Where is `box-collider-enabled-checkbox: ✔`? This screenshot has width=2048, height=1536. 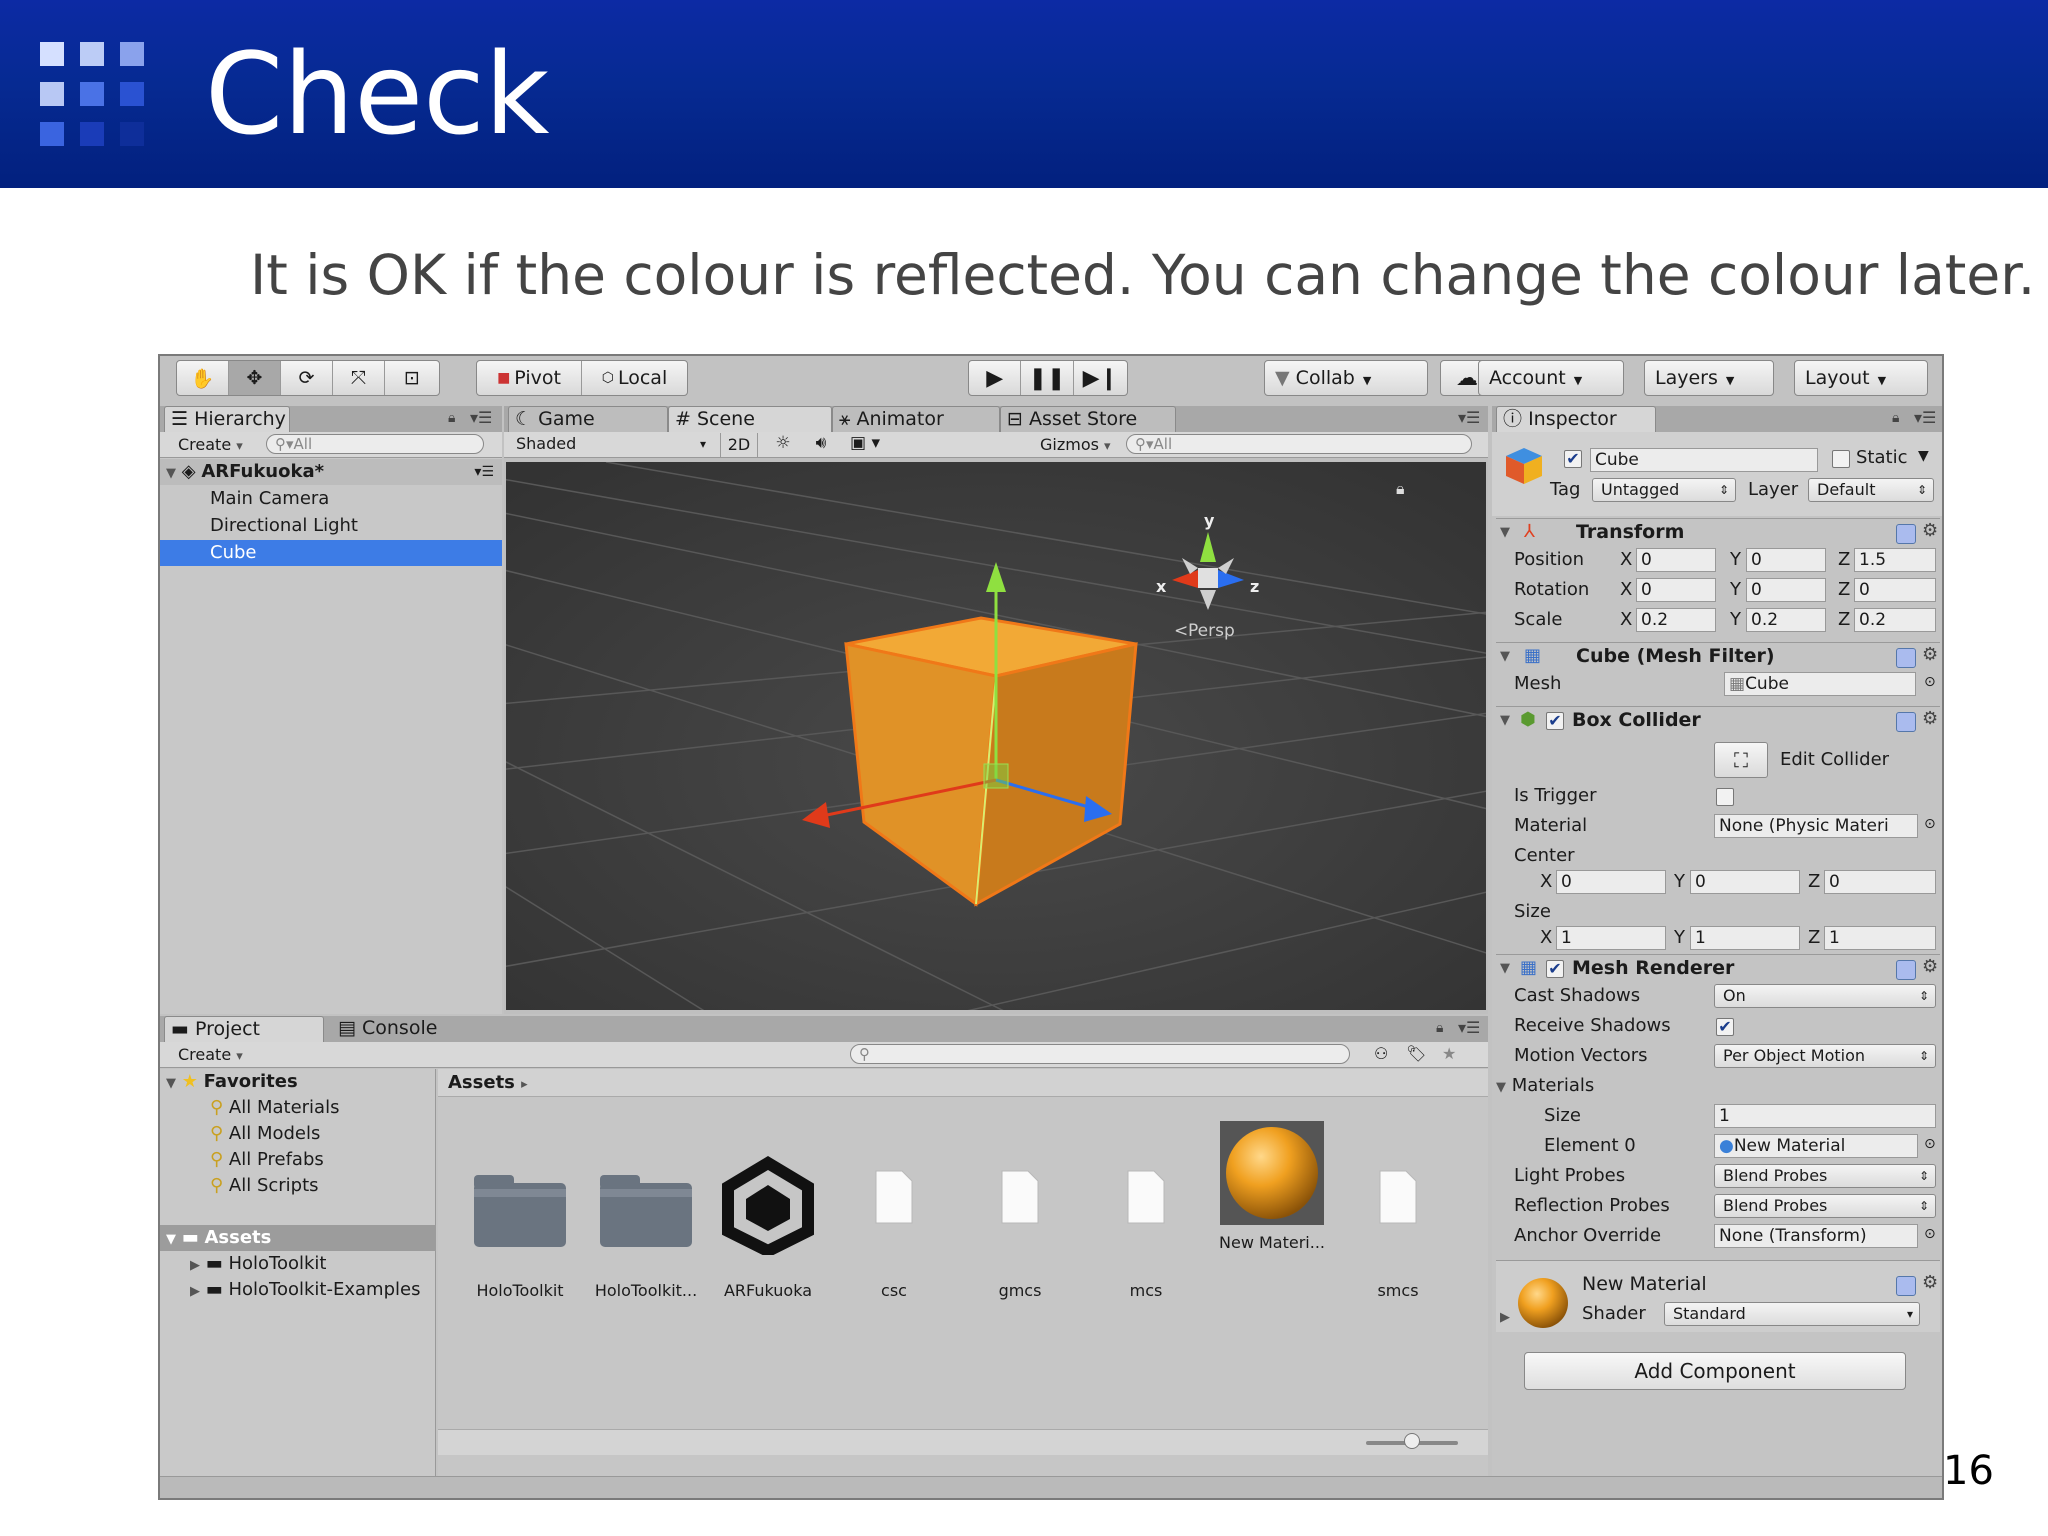
box-collider-enabled-checkbox: ✔ is located at coordinates (1555, 721).